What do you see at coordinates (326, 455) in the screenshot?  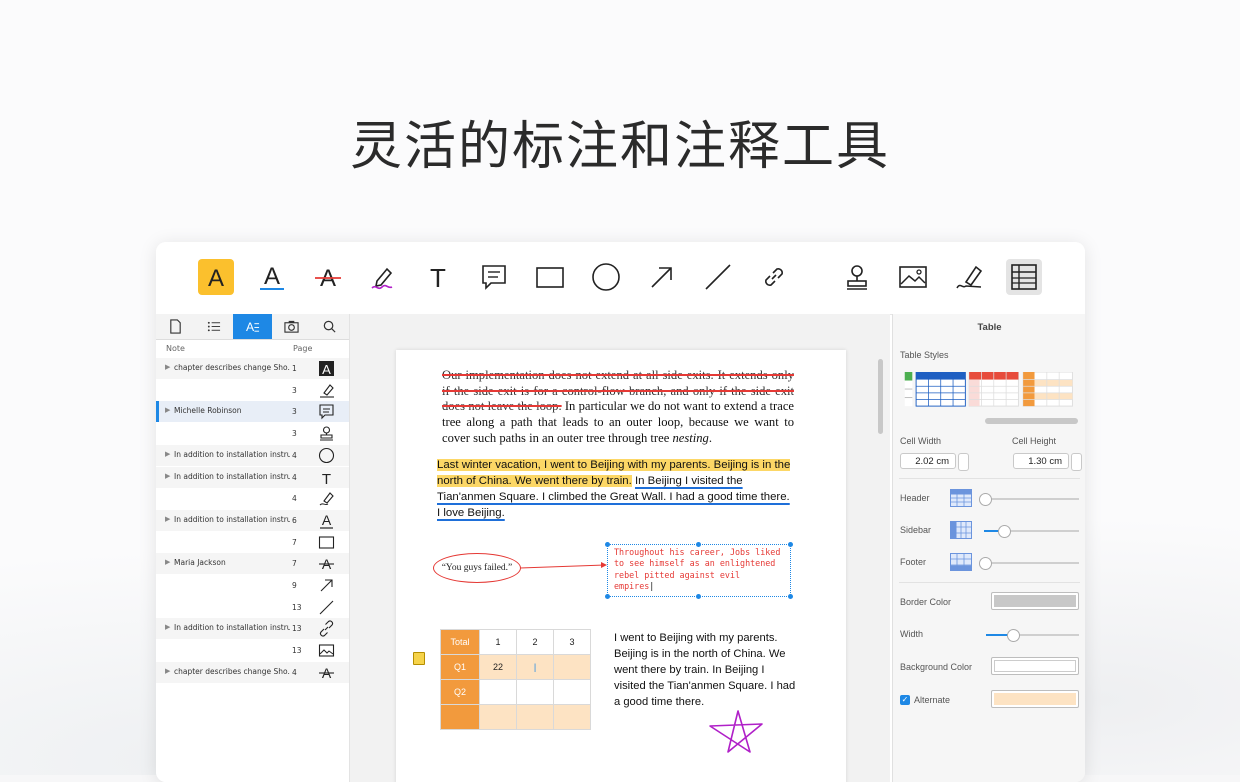 I see `circle-icon` at bounding box center [326, 455].